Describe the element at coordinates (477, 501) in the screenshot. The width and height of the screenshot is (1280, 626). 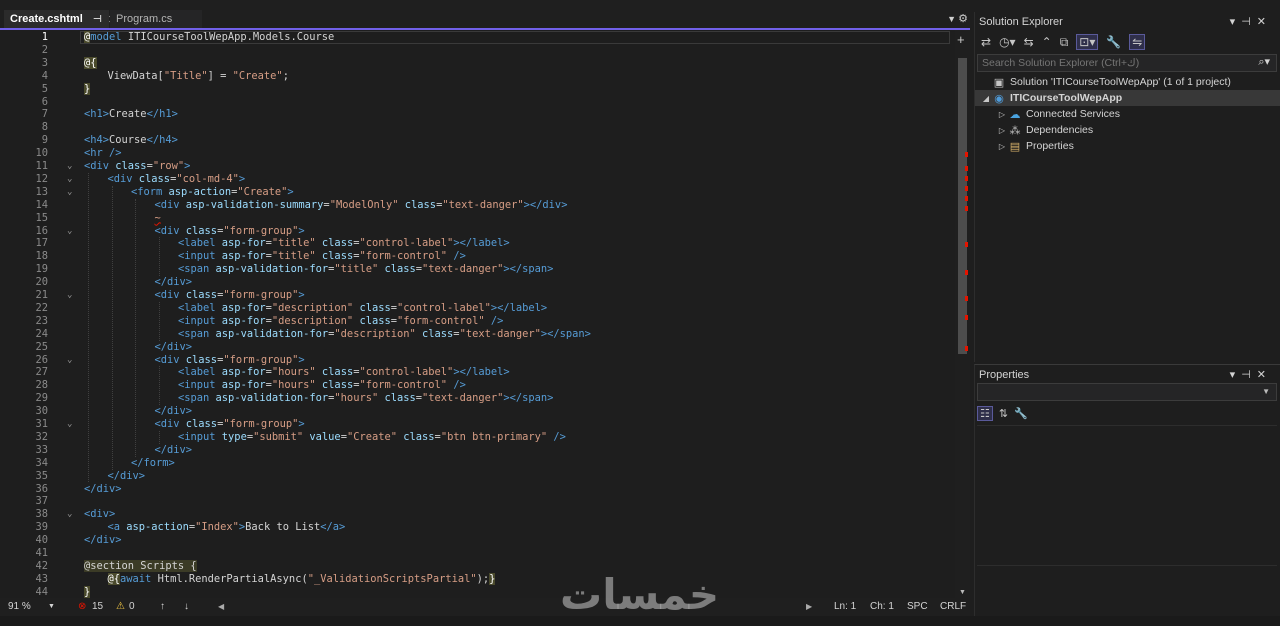
I see `code-line: 37` at that location.